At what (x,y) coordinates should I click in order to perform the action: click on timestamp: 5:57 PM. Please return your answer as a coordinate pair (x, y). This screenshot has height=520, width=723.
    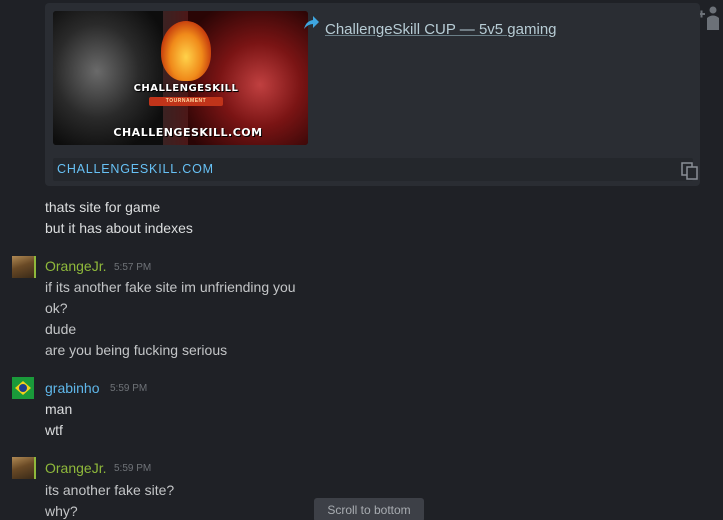
    Looking at the image, I should click on (133, 267).